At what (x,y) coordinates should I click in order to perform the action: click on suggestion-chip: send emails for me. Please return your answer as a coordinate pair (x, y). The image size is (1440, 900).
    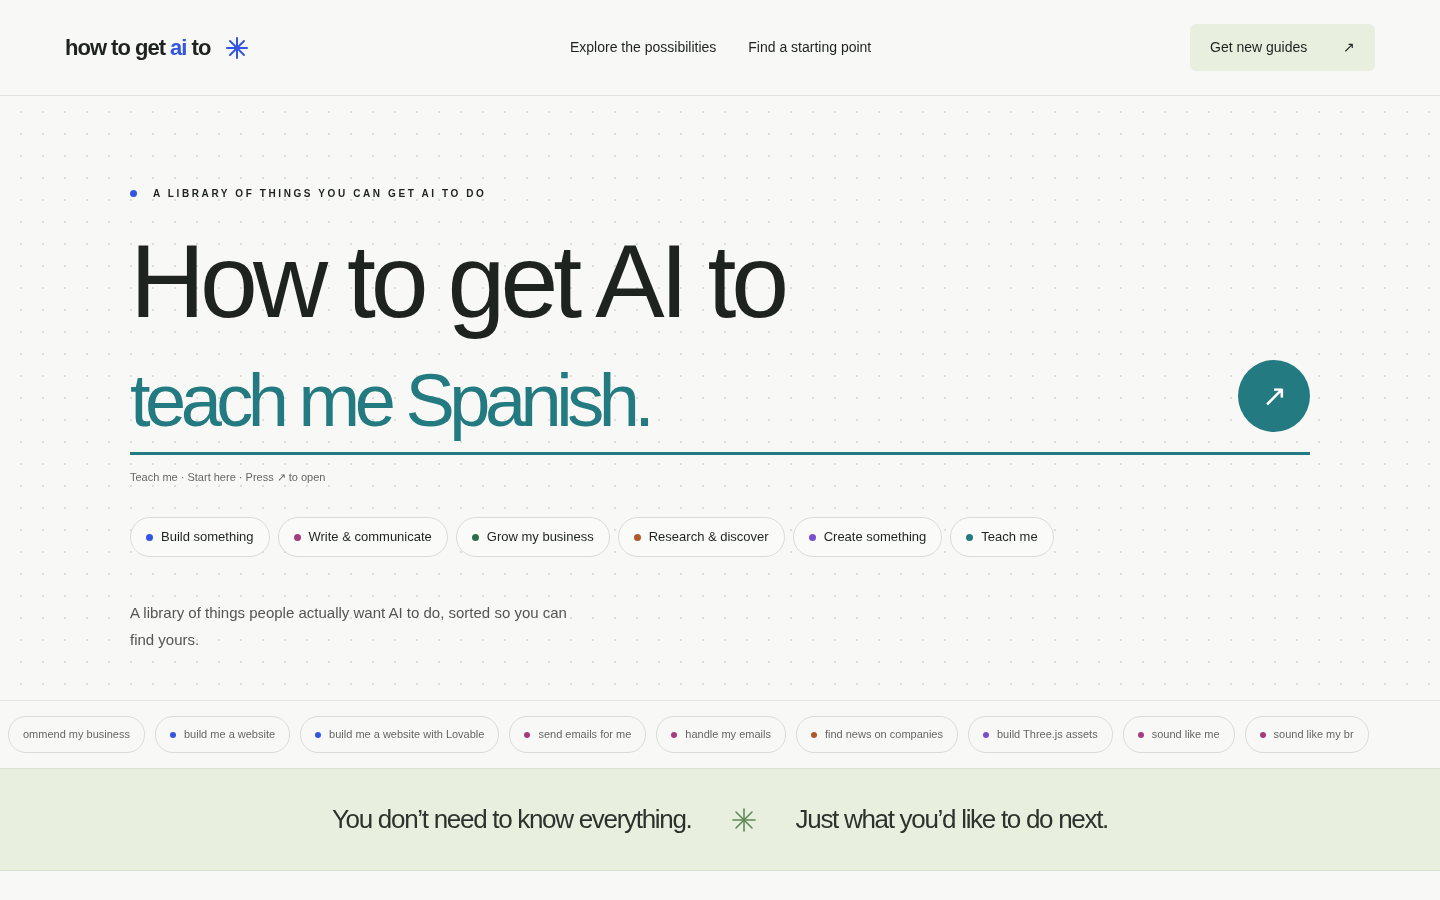
    Looking at the image, I should click on (578, 734).